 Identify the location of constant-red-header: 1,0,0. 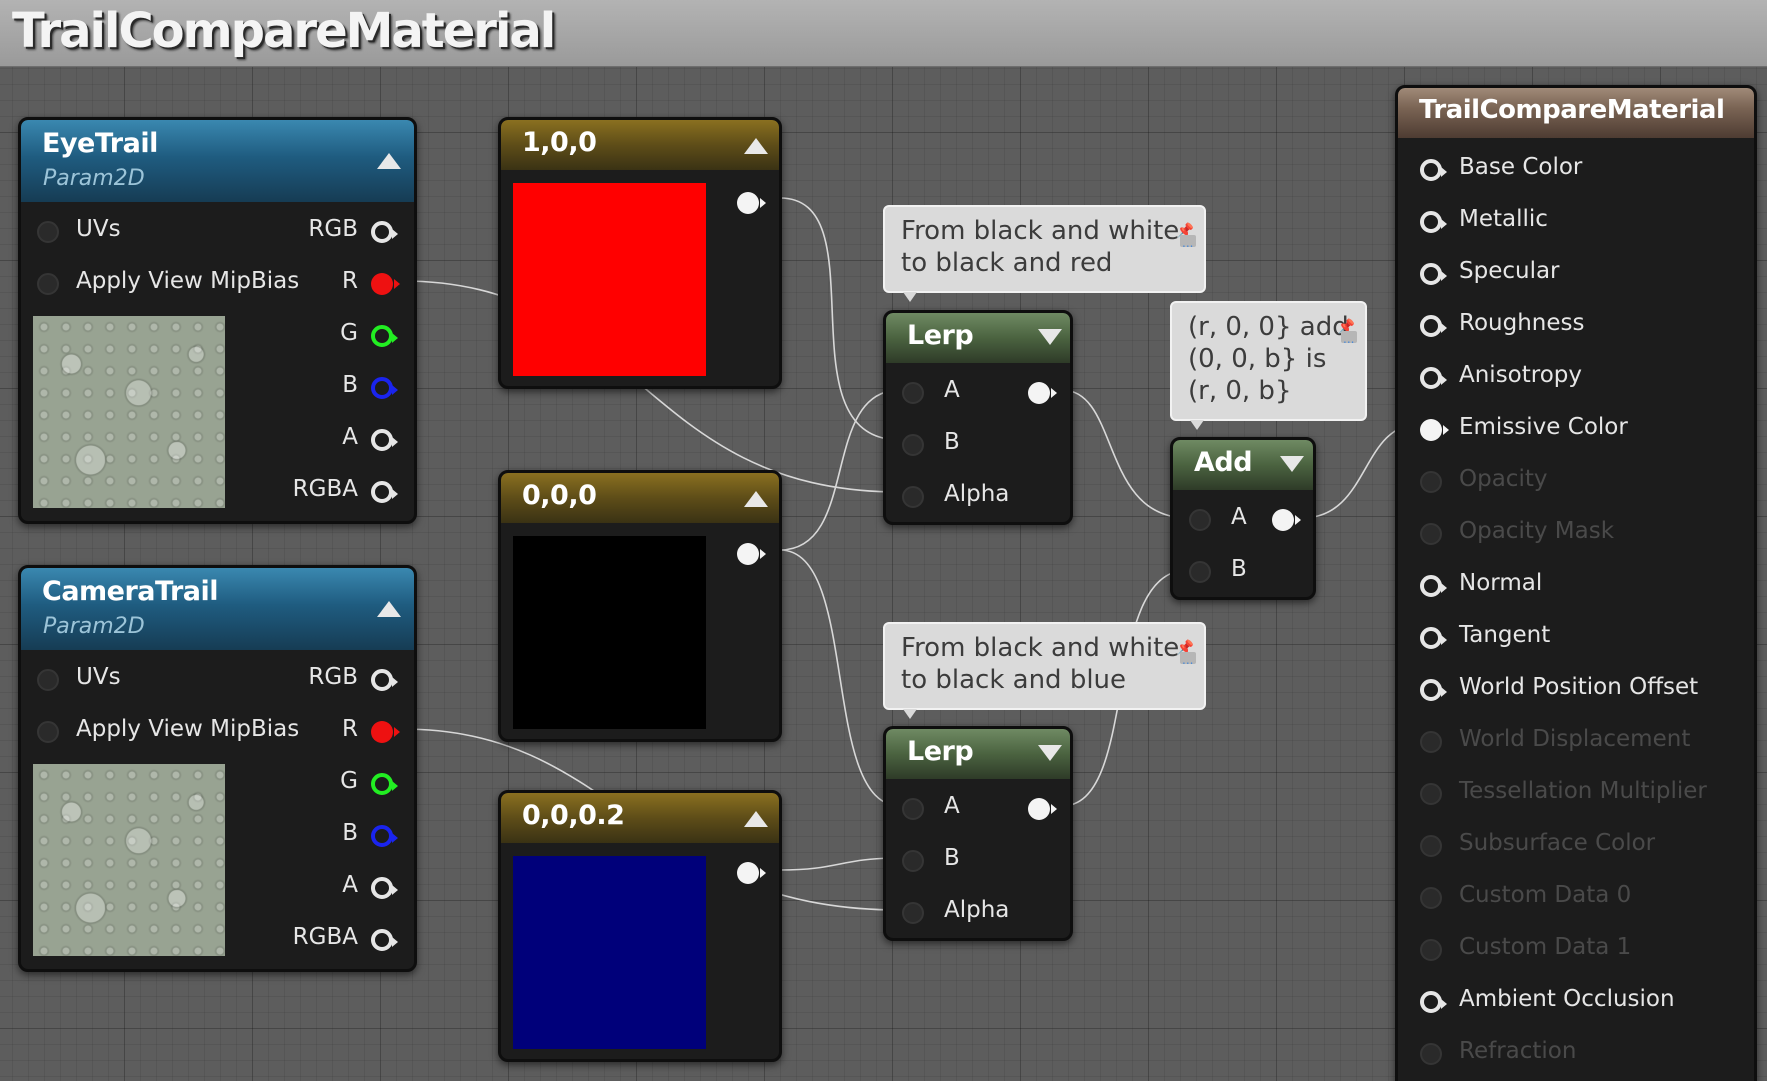
(640, 145).